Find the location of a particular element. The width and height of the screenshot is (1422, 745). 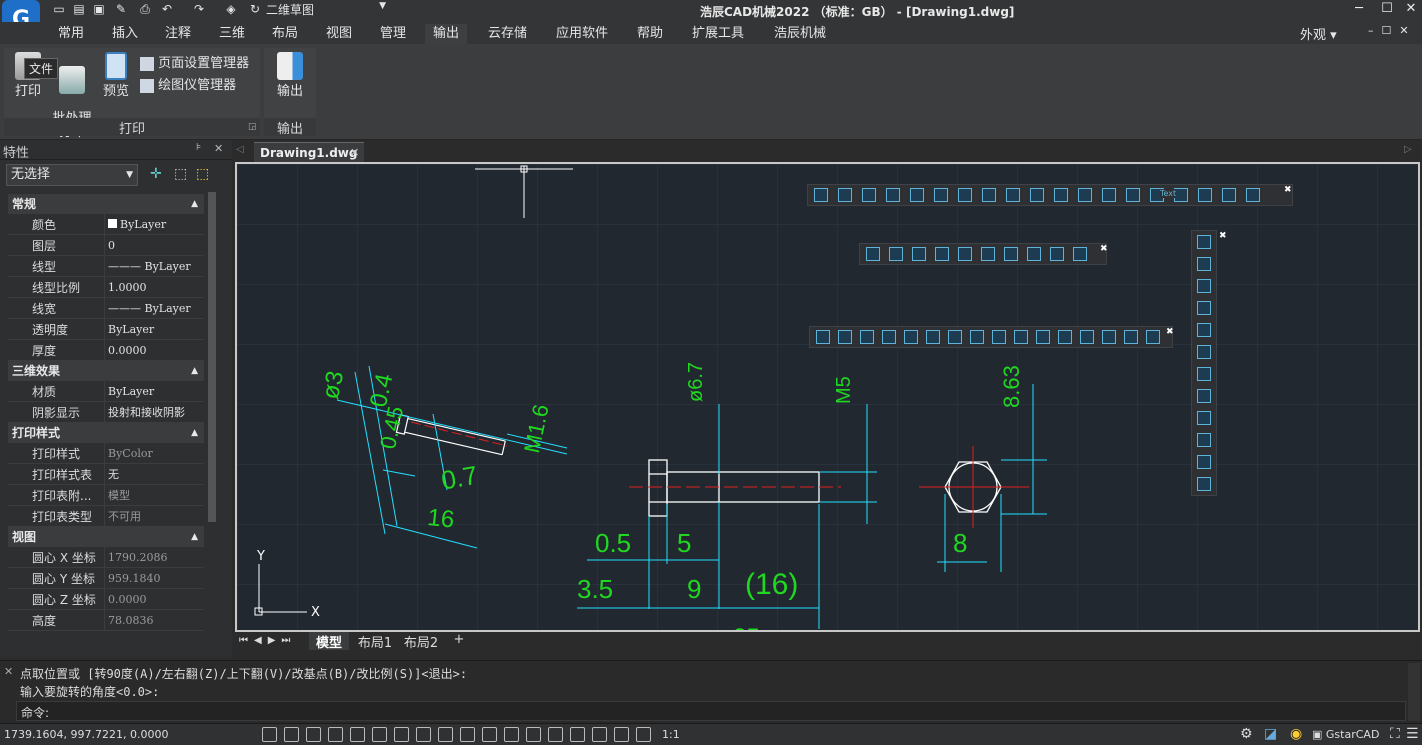

property-row: 高度 78.0836 is located at coordinates (106, 620).